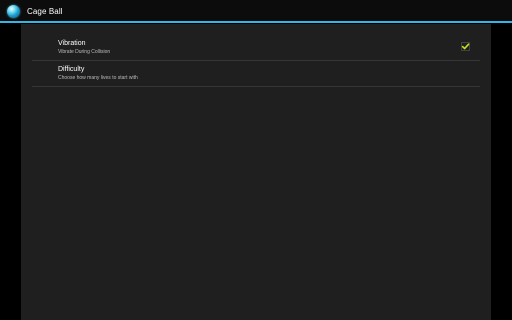 This screenshot has width=512, height=320. What do you see at coordinates (13, 11) in the screenshot?
I see `ball-app-icon` at bounding box center [13, 11].